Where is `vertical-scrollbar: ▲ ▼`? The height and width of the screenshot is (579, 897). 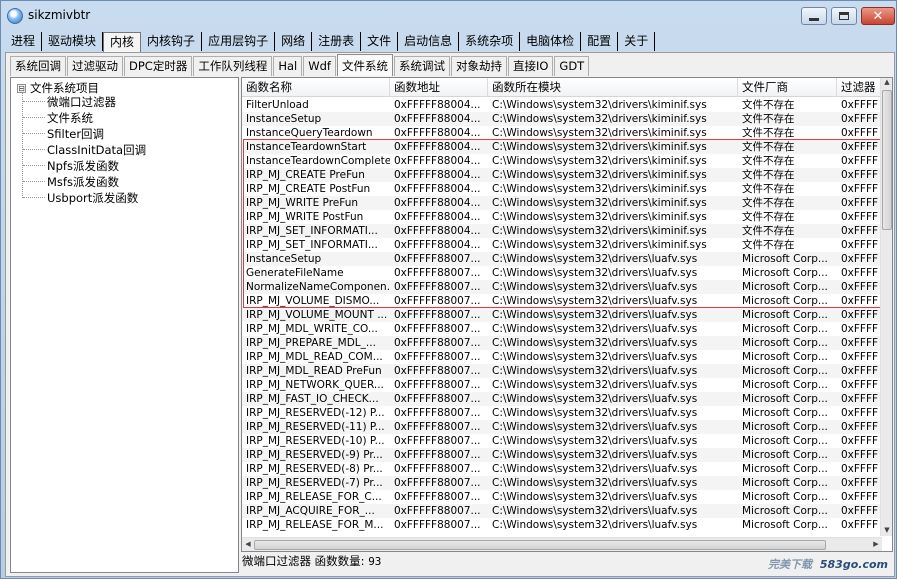
vertical-scrollbar: ▲ ▼ is located at coordinates (886, 307).